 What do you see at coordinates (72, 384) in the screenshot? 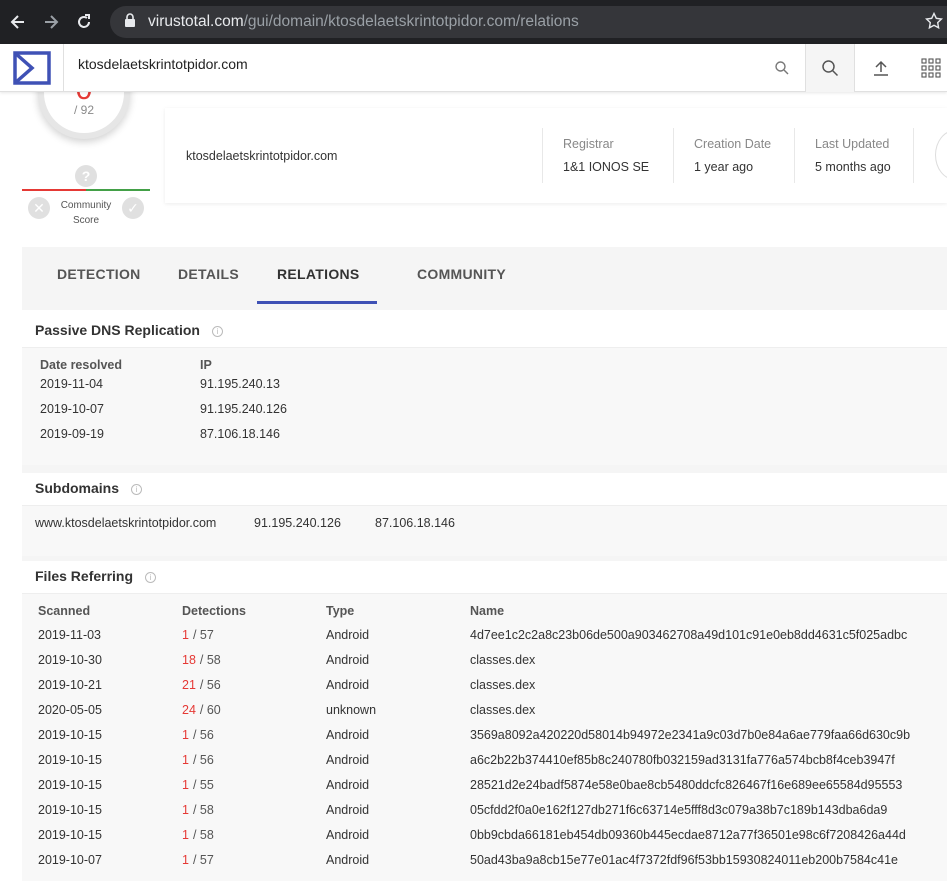
I see `date-resolved: 2019-11-04` at bounding box center [72, 384].